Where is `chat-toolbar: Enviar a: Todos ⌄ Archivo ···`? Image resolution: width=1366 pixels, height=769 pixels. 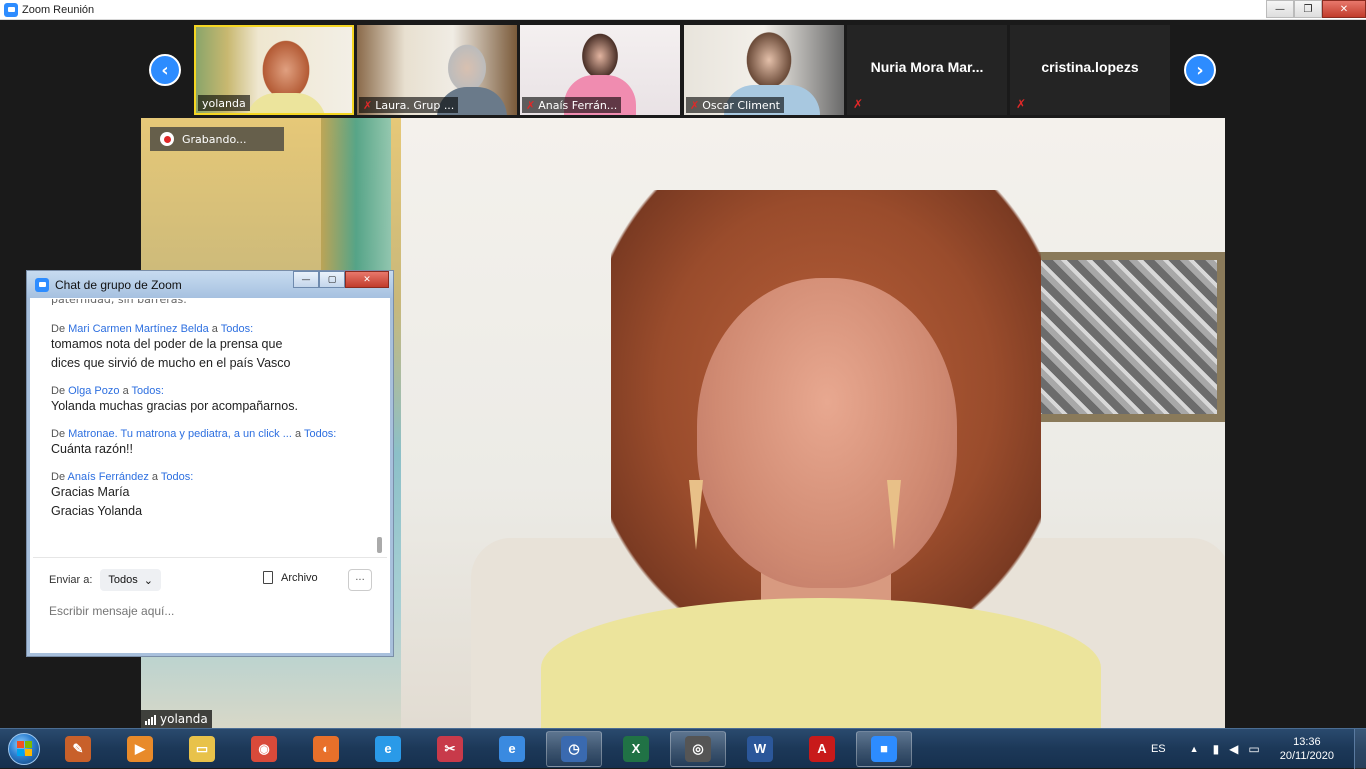
chat-toolbar: Enviar a: Todos ⌄ Archivo ··· is located at coordinates (210, 580).